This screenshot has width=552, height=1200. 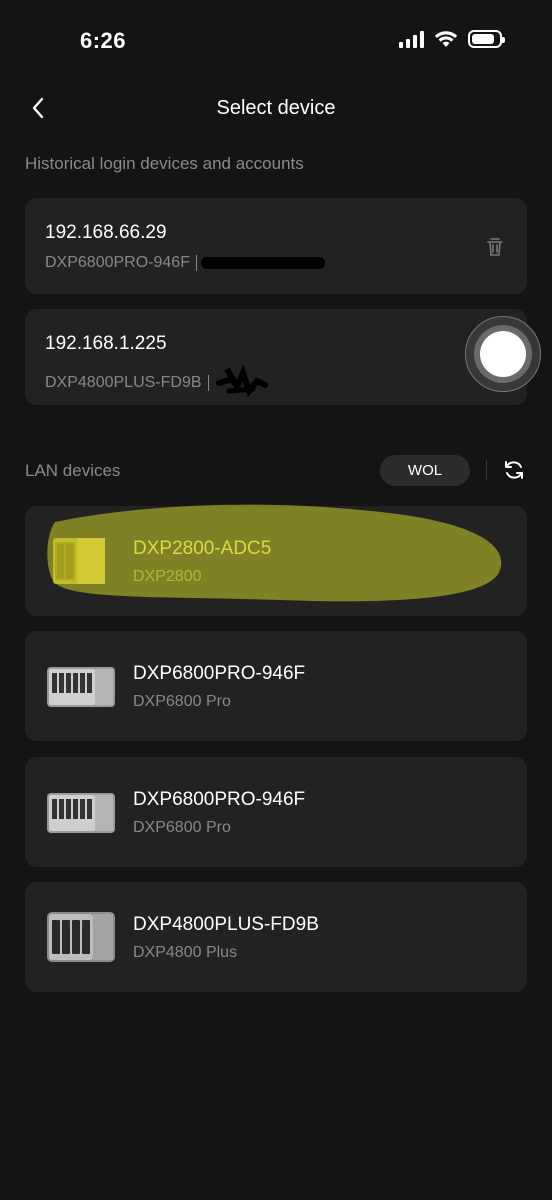 I want to click on history-section-label: Historical login devices and accounts, so click(x=164, y=163).